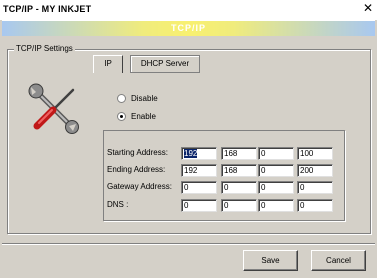 This screenshot has width=377, height=278. I want to click on tab-ip: IP, so click(108, 64).